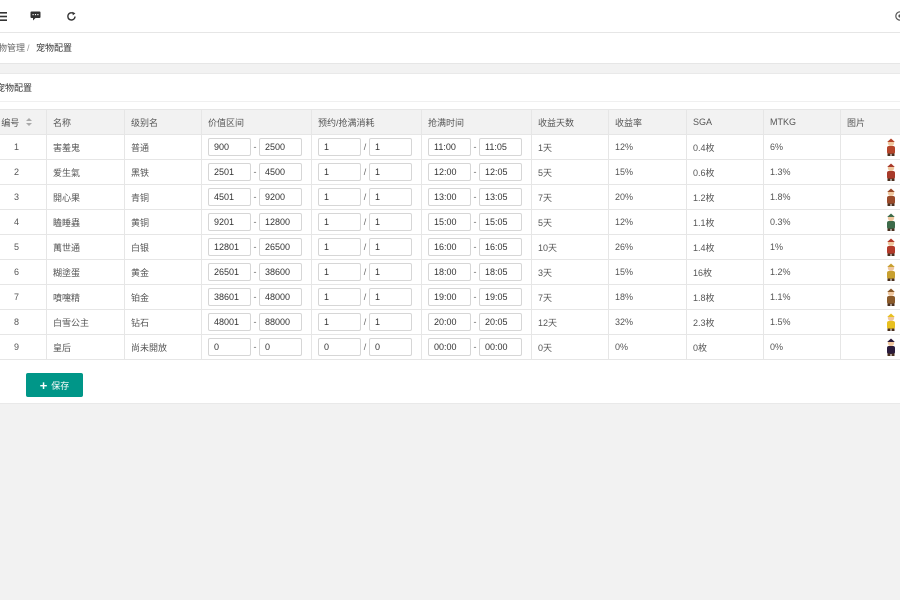  Describe the element at coordinates (229, 272) in the screenshot. I see `price-min-input: 26501` at that location.